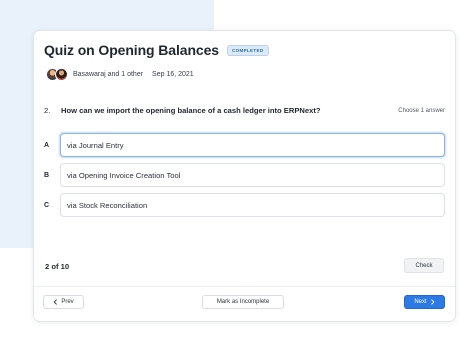 The width and height of the screenshot is (474, 339). Describe the element at coordinates (47, 145) in the screenshot. I see `option-letter: A` at that location.